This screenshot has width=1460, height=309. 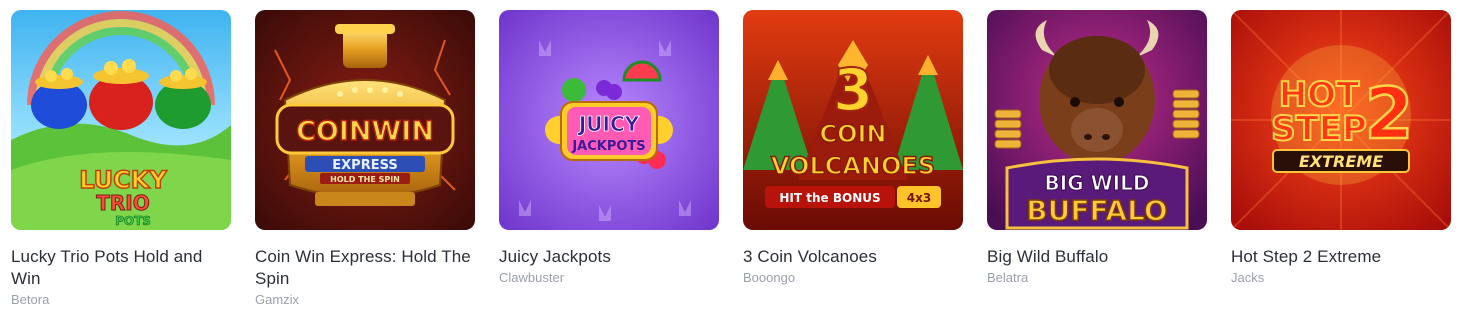 I want to click on big-wild-buffalo-artwork: BIG WILD BUFFALO, so click(x=1097, y=120).